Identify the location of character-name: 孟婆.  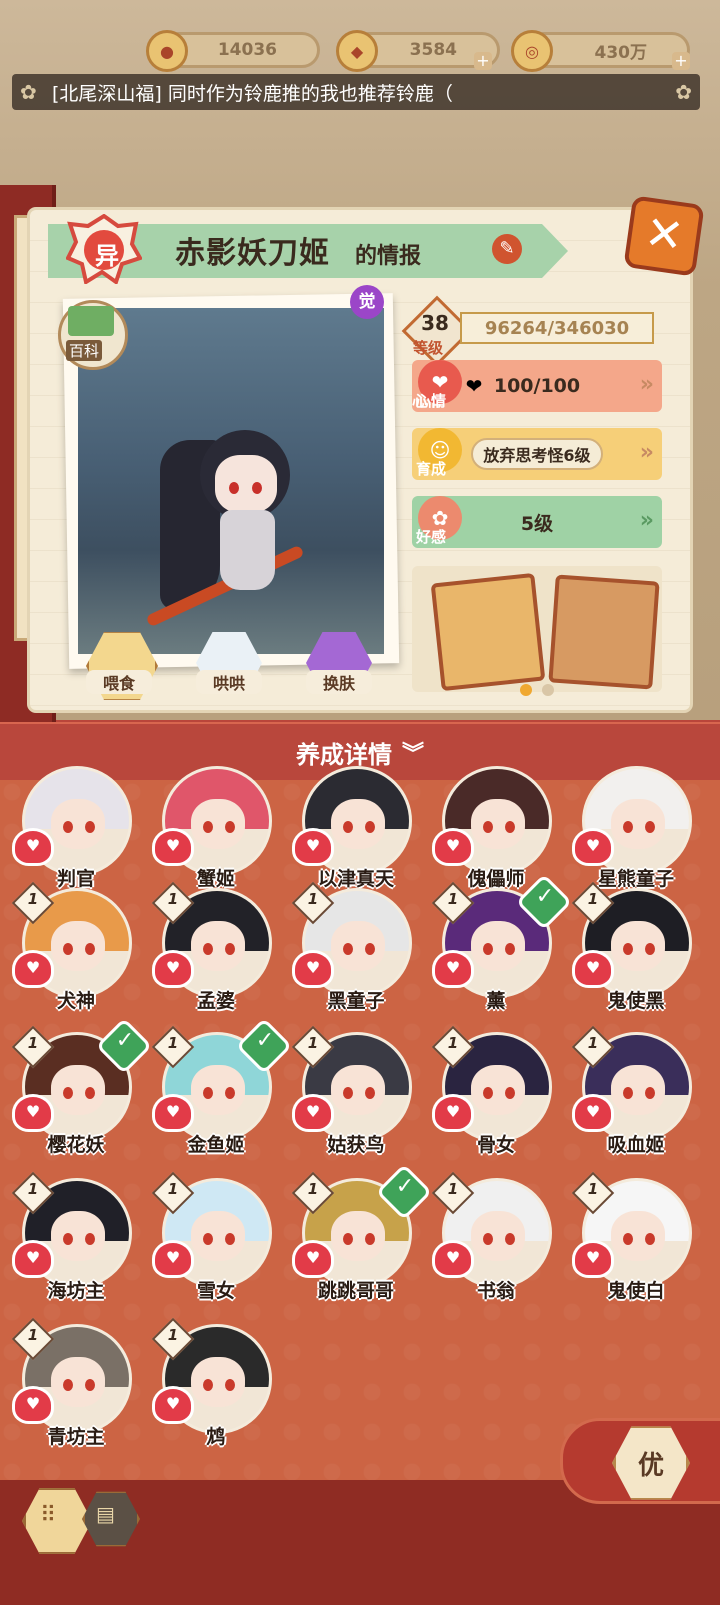
(215, 1001).